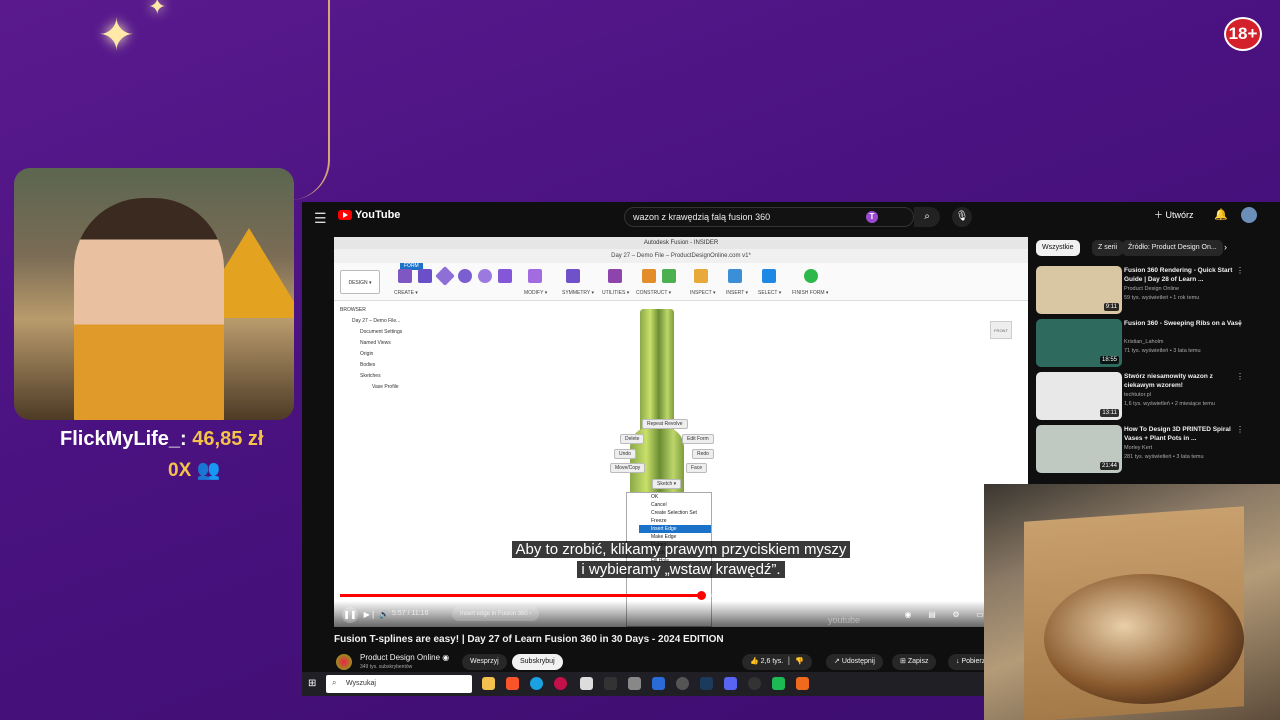 Image resolution: width=1280 pixels, height=720 pixels. What do you see at coordinates (914, 662) in the screenshot?
I see `save-button: ⊞ Zapisz` at bounding box center [914, 662].